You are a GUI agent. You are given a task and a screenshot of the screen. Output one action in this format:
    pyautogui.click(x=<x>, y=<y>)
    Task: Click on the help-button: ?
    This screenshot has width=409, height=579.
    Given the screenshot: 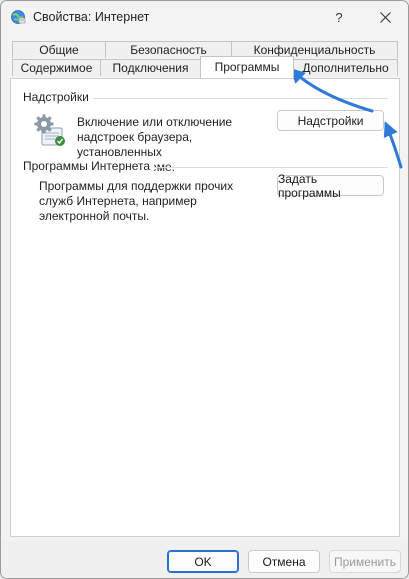 What is the action you would take?
    pyautogui.click(x=339, y=17)
    